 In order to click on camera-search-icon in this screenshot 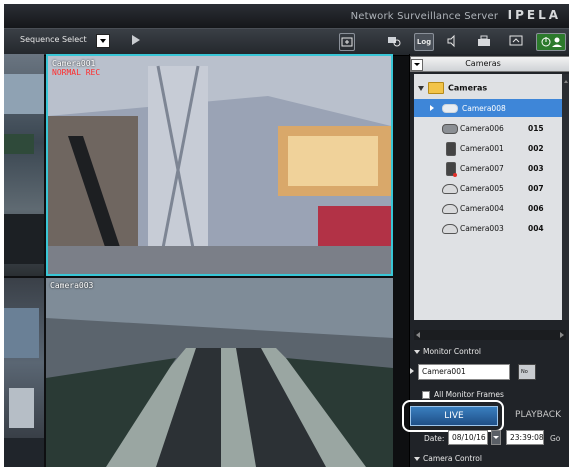, I will do `click(394, 42)`.